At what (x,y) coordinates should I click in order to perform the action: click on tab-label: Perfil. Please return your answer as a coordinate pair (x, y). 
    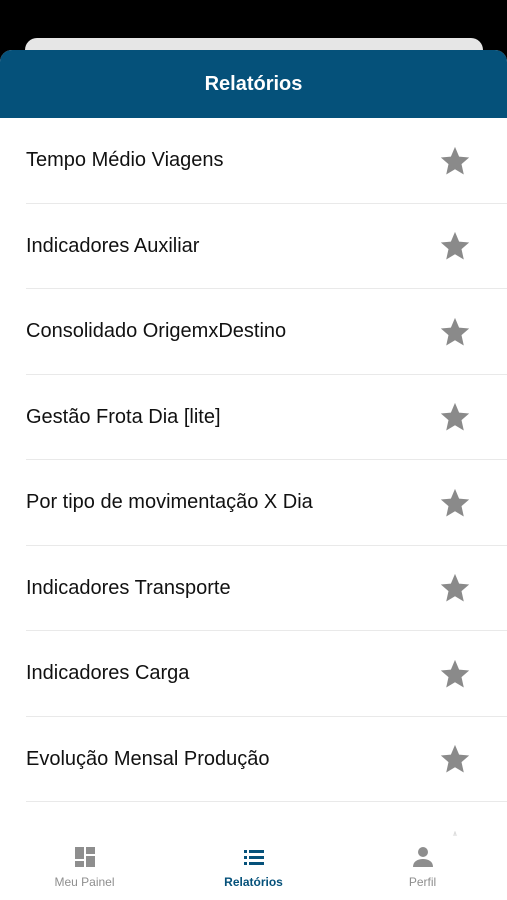
    Looking at the image, I should click on (422, 882).